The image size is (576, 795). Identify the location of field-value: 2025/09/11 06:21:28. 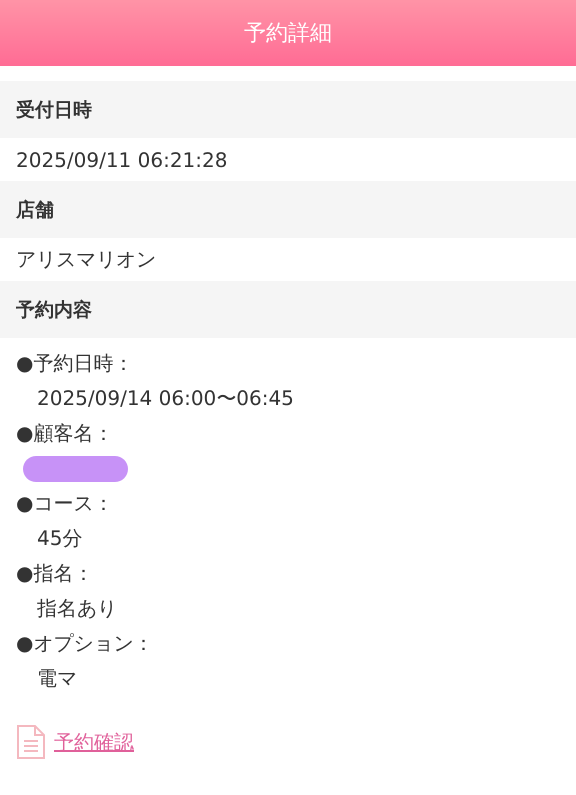
(122, 160).